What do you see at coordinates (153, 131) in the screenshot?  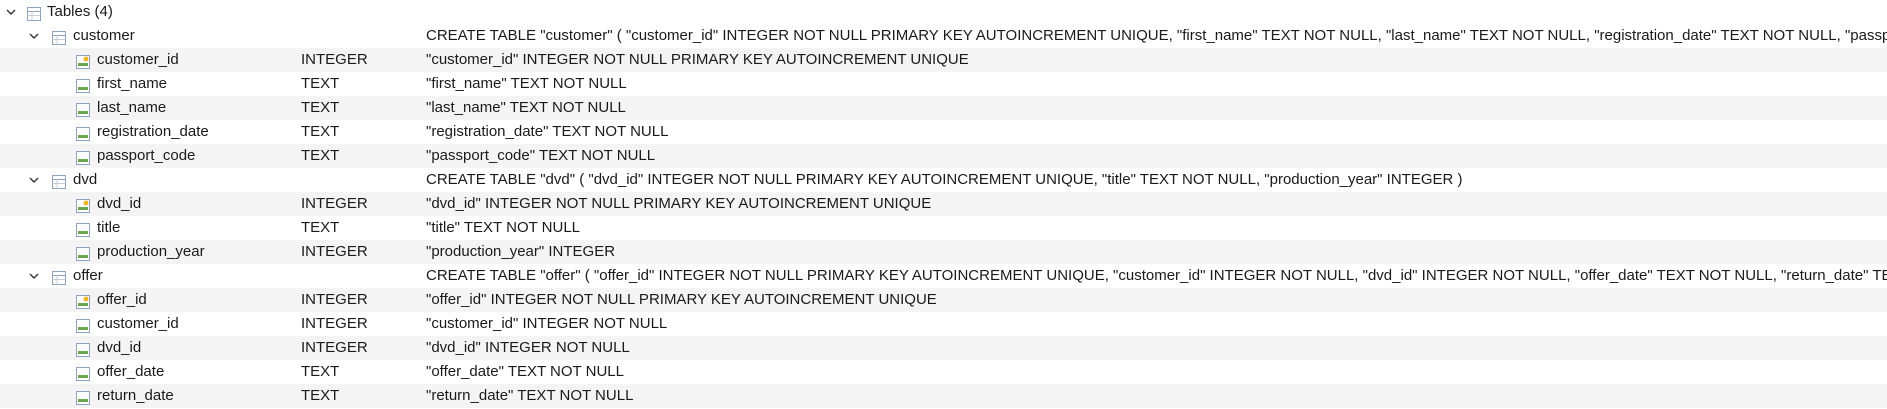 I see `field-name: registration_date` at bounding box center [153, 131].